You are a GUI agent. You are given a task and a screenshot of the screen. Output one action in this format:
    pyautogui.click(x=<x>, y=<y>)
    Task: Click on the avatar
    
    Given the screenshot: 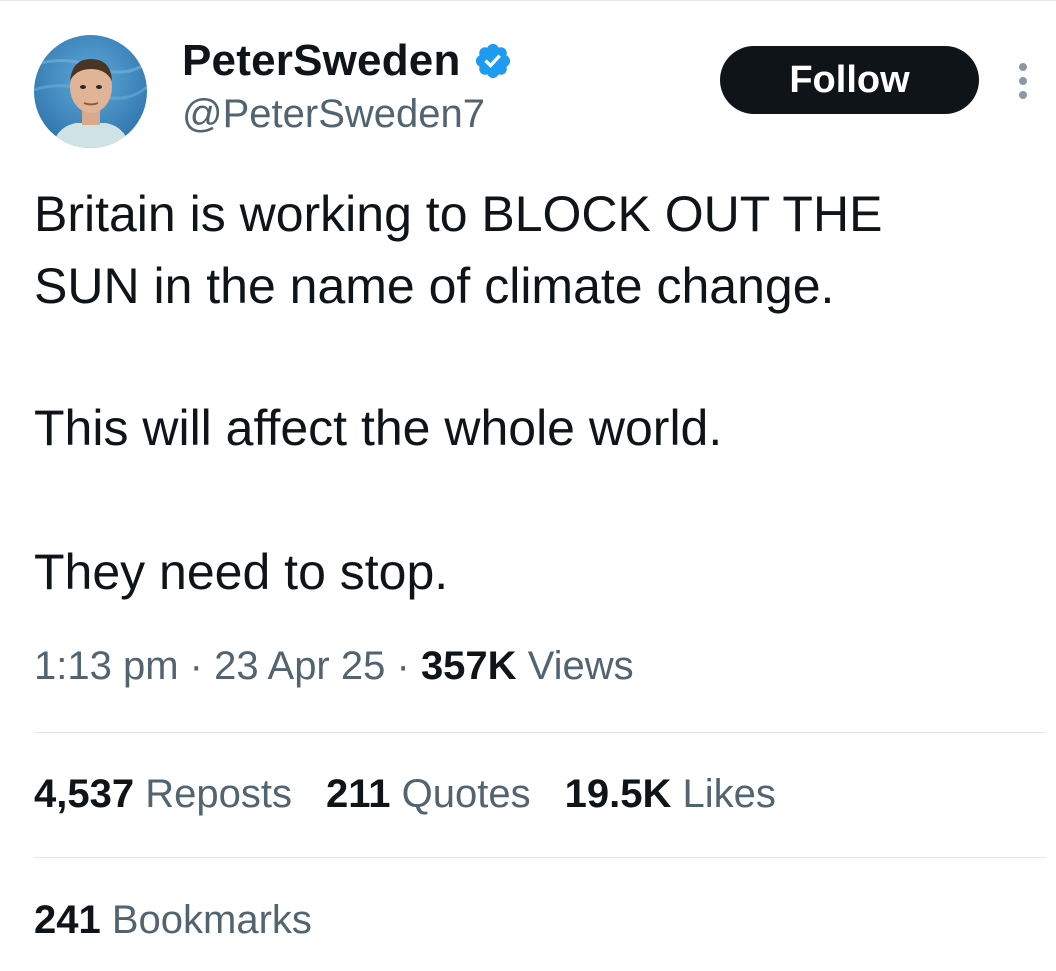 What is the action you would take?
    pyautogui.click(x=90, y=91)
    